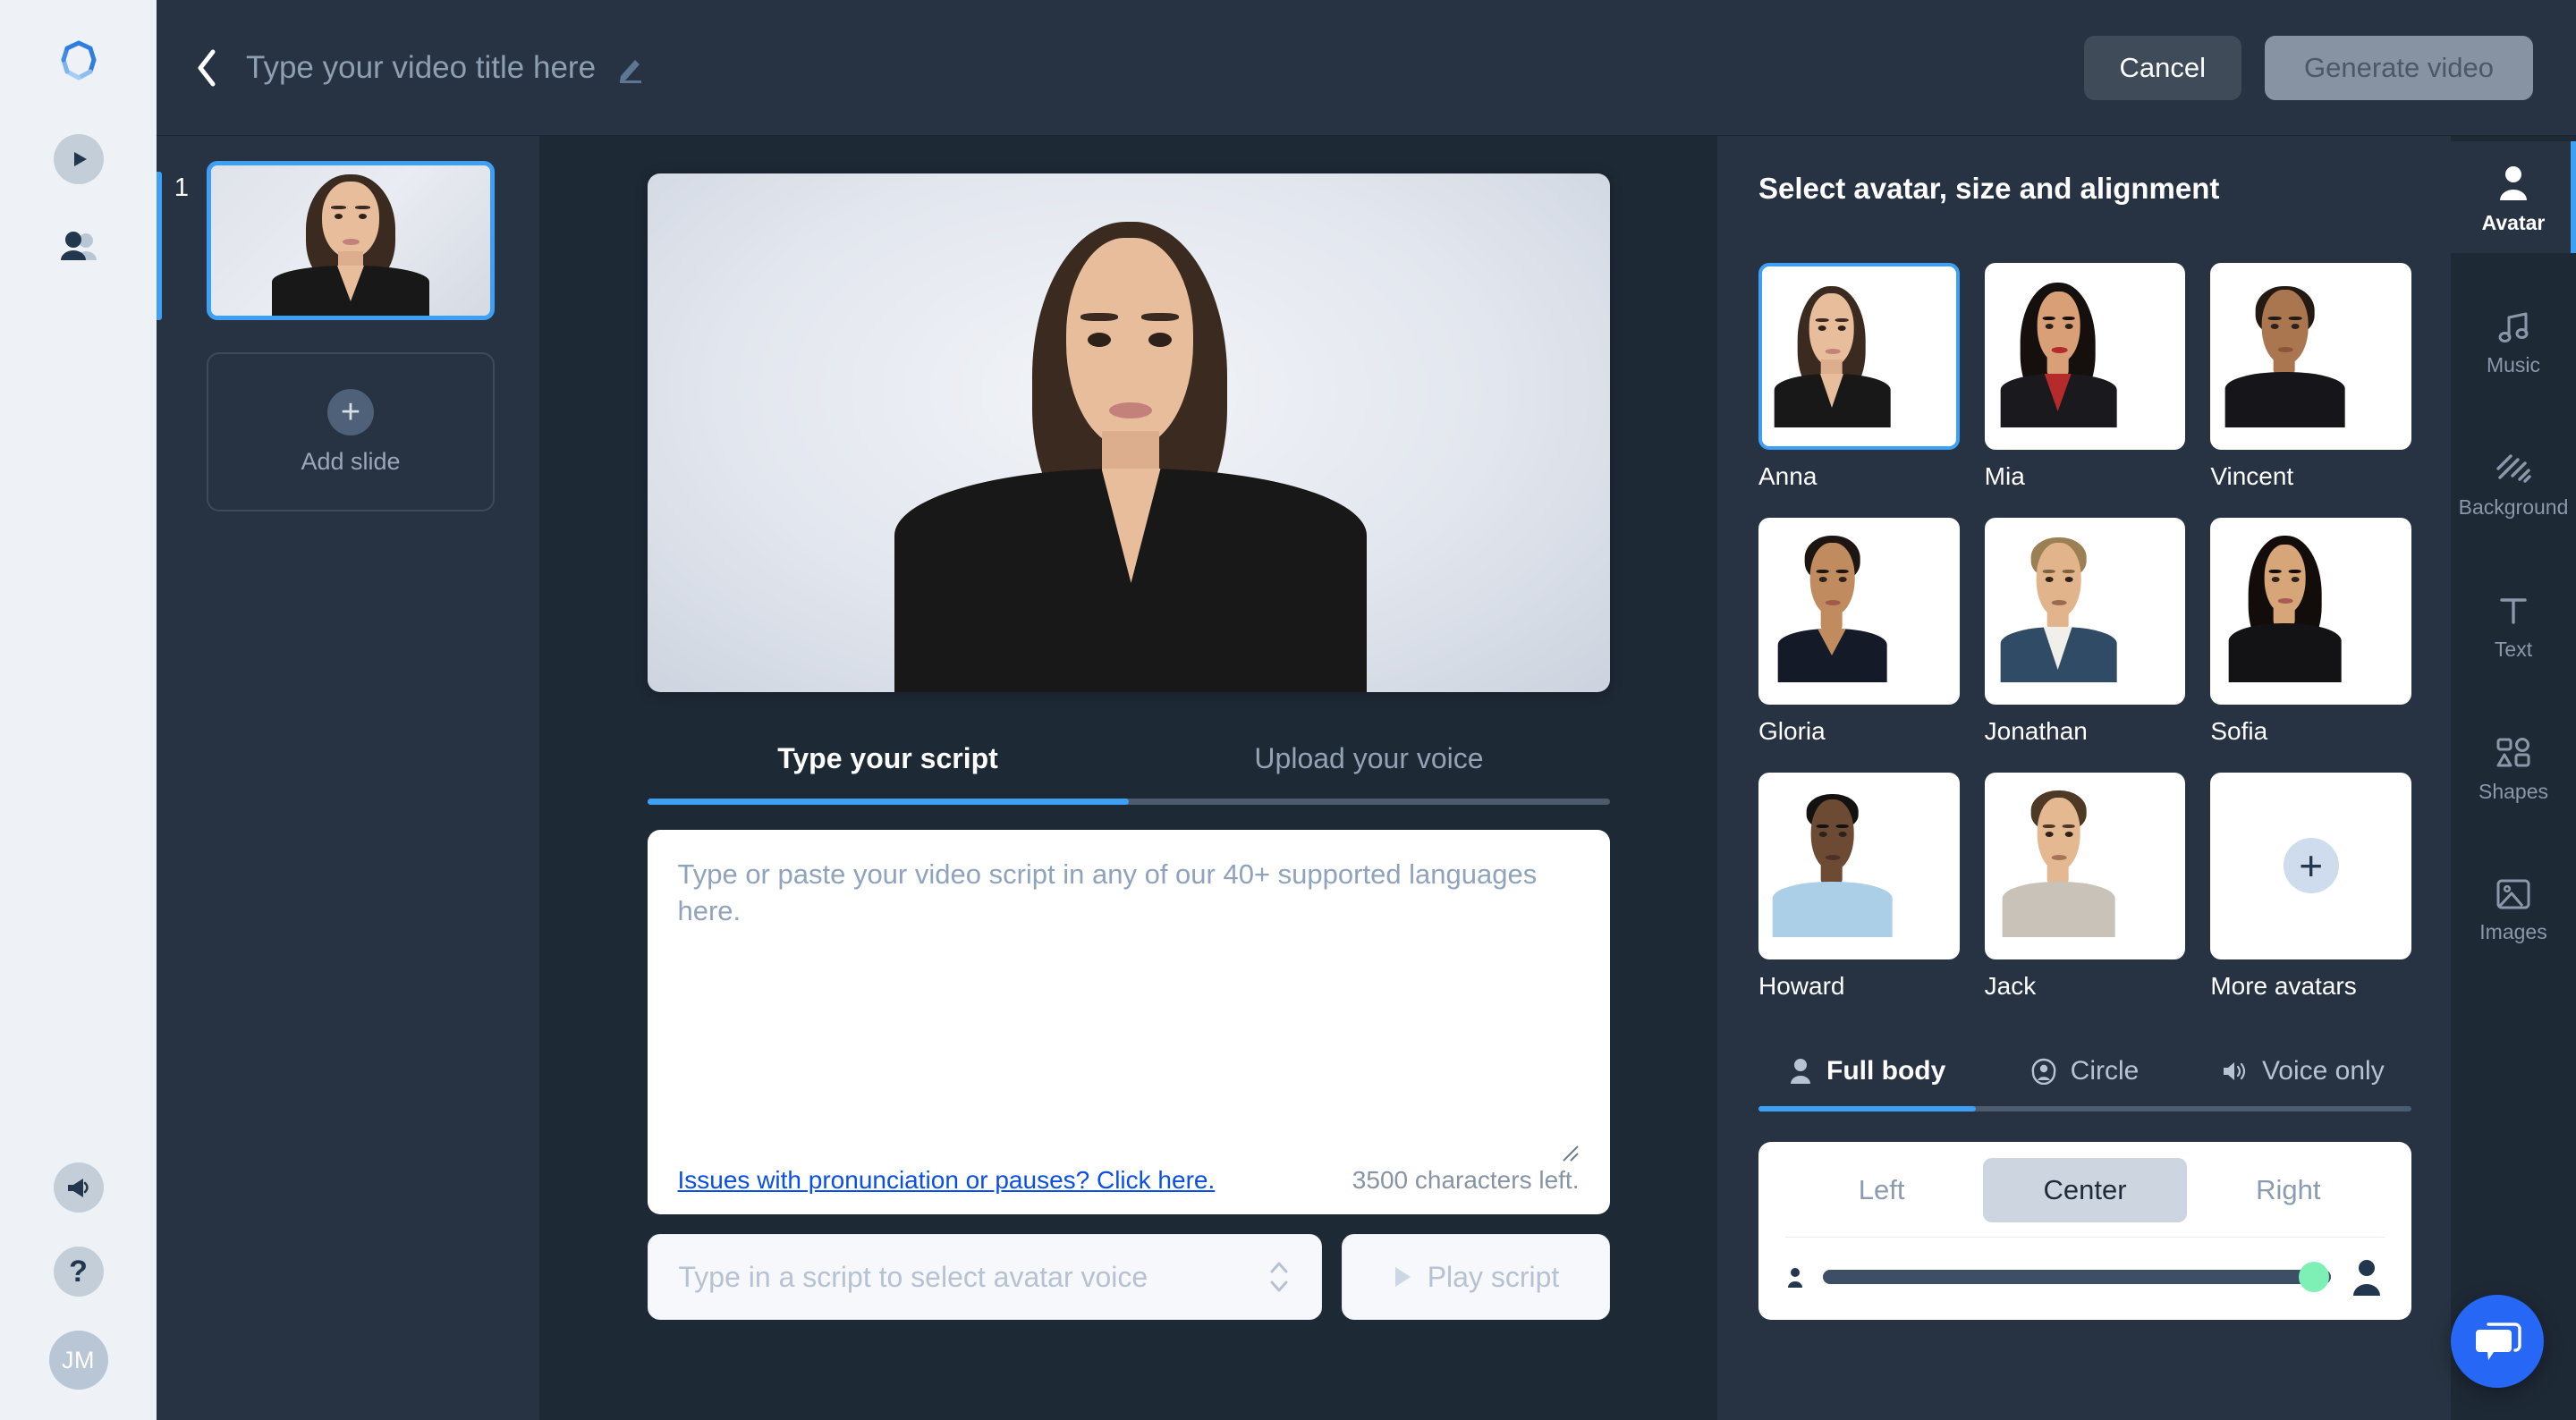  I want to click on avatar-name: Jack, so click(2010, 986).